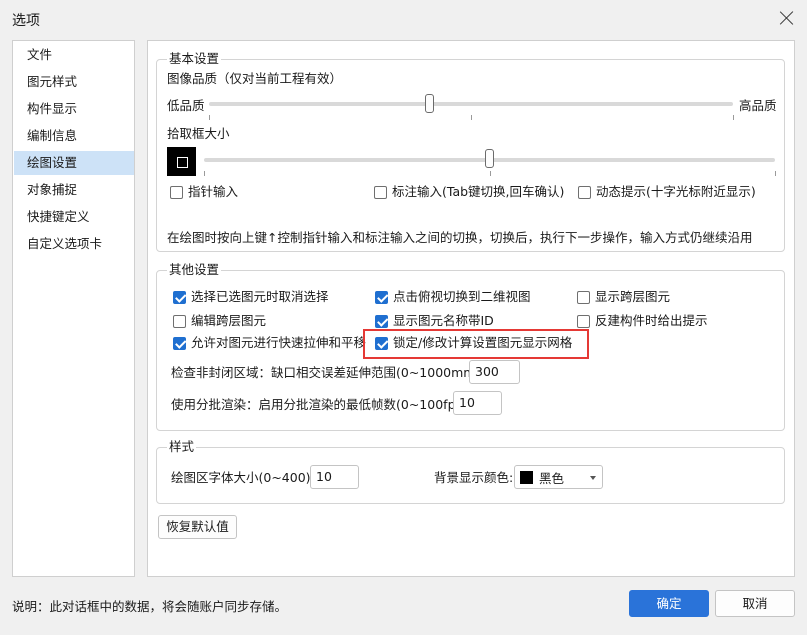 The height and width of the screenshot is (635, 807). Describe the element at coordinates (593, 478) in the screenshot. I see `chevron-down-icon` at that location.